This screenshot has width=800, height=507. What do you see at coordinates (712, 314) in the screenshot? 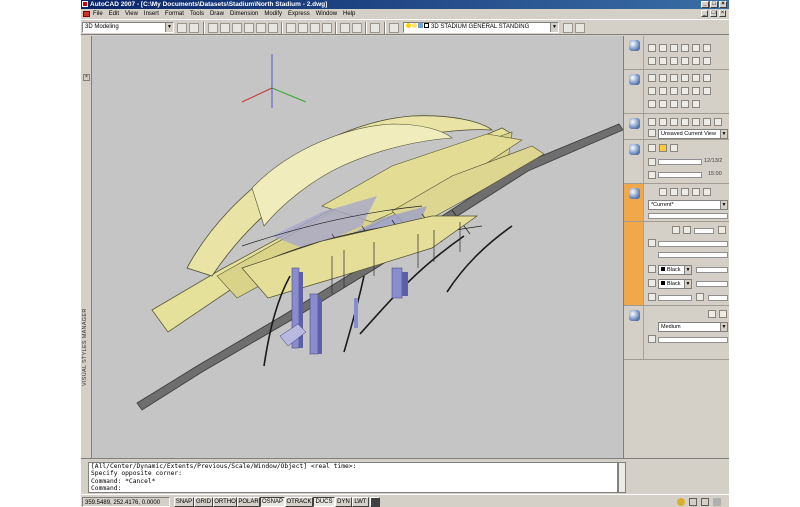
I see `render-icon` at bounding box center [712, 314].